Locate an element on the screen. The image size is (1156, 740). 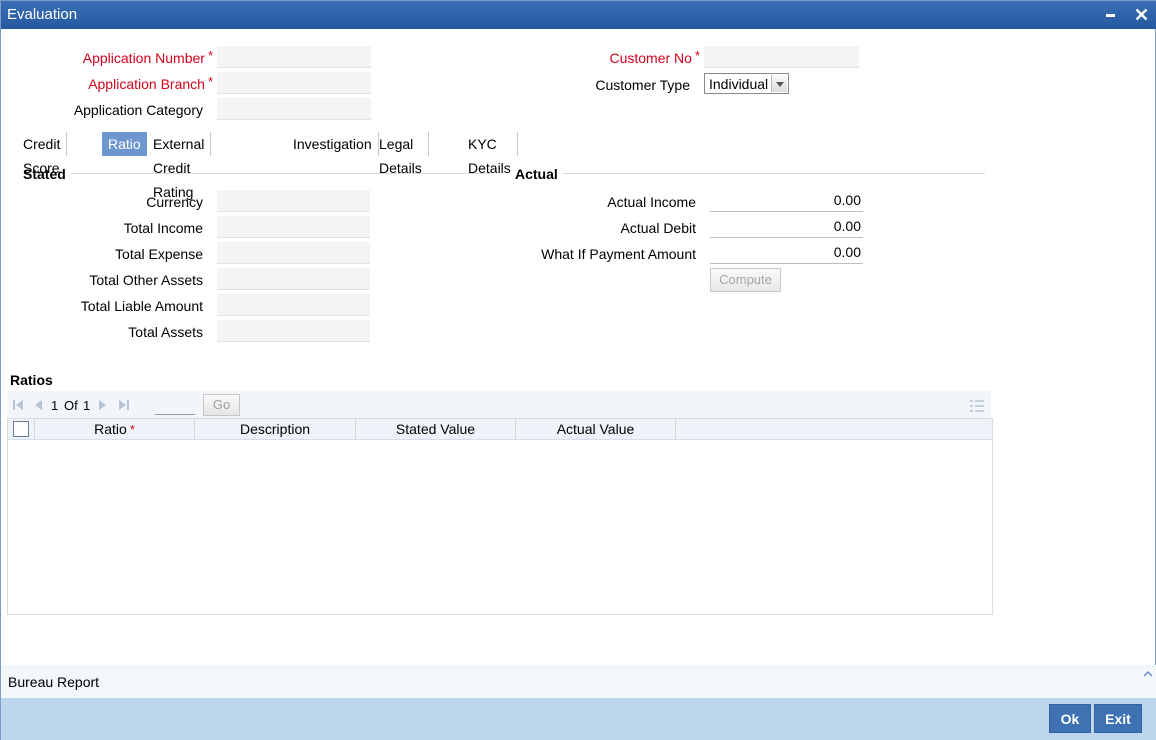
application-category-label: Application Category is located at coordinates (138, 110).